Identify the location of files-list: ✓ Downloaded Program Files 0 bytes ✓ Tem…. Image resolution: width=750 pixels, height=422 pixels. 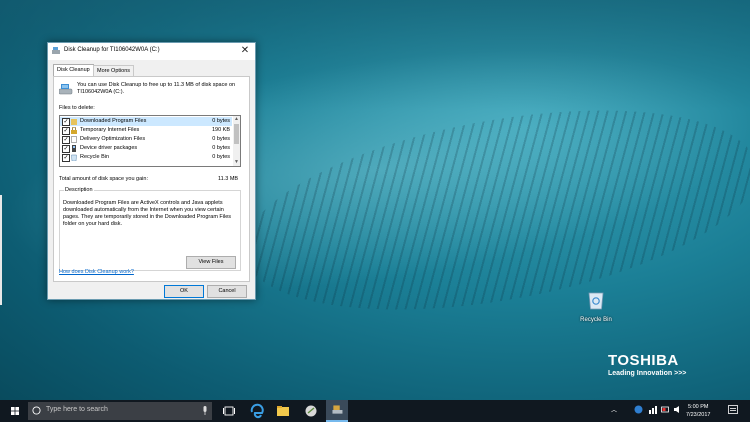
(150, 141).